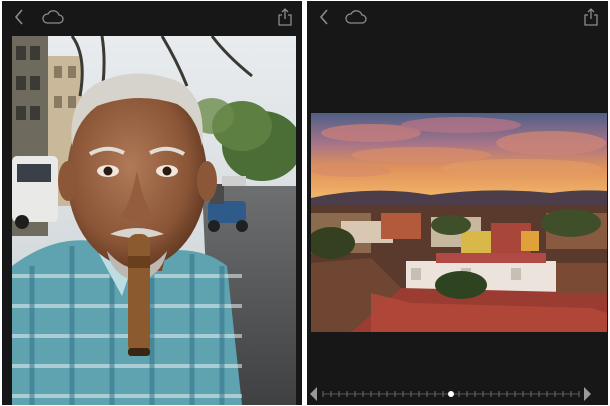 The width and height of the screenshot is (610, 406). Describe the element at coordinates (313, 394) in the screenshot. I see `caret-left-icon` at that location.